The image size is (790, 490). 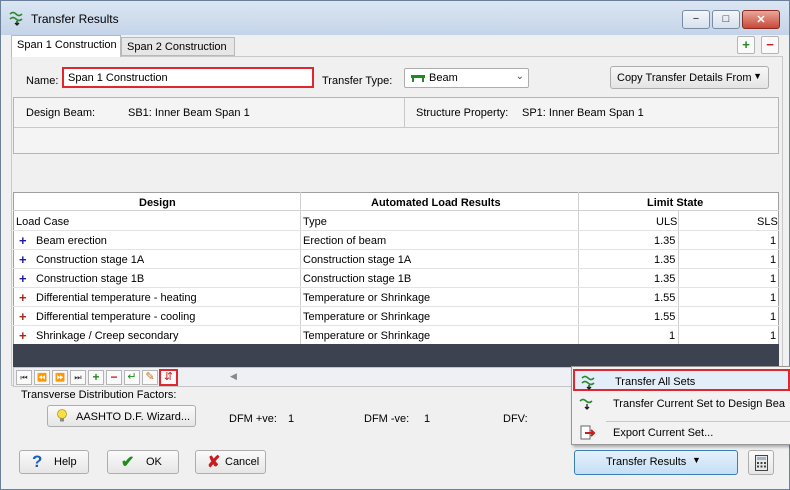 I want to click on type-column-header: Type, so click(x=315, y=222).